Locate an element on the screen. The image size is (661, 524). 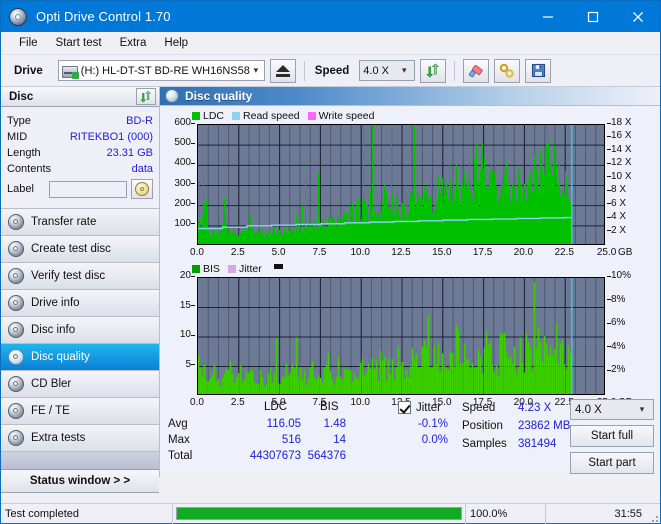
erase-button is located at coordinates (476, 70).